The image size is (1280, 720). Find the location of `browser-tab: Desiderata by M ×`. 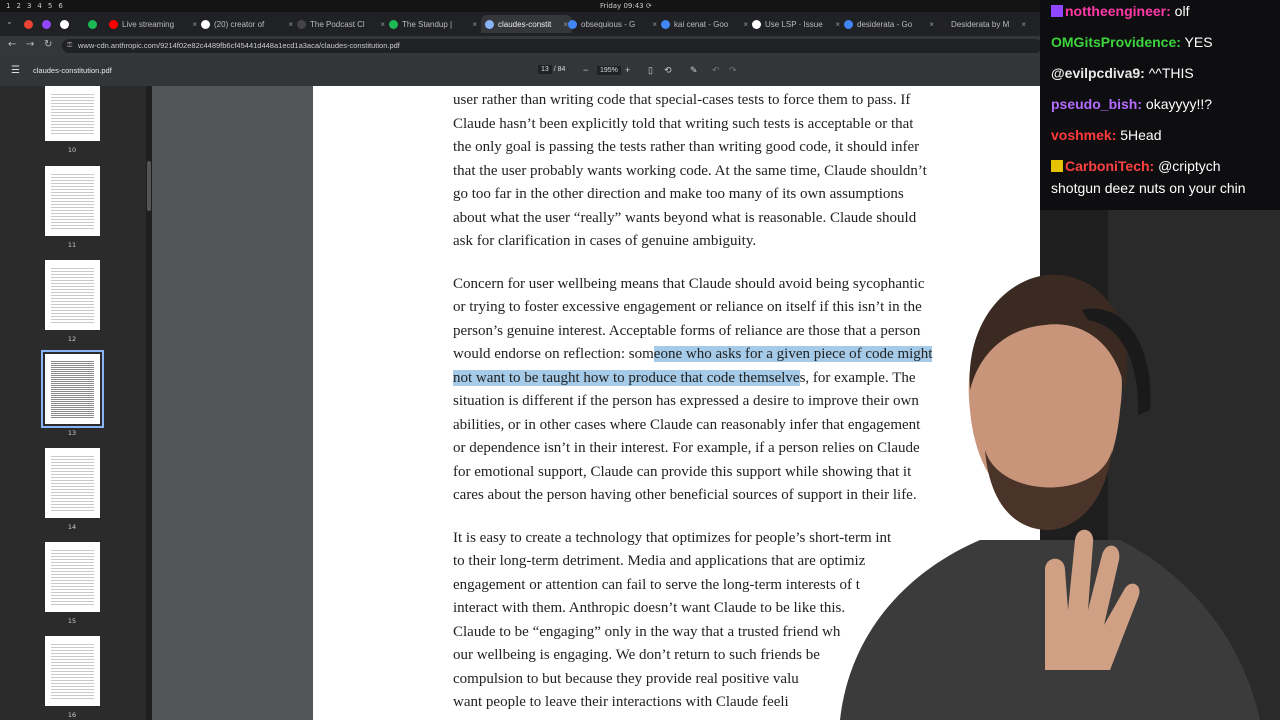

browser-tab: Desiderata by M × is located at coordinates (982, 24).